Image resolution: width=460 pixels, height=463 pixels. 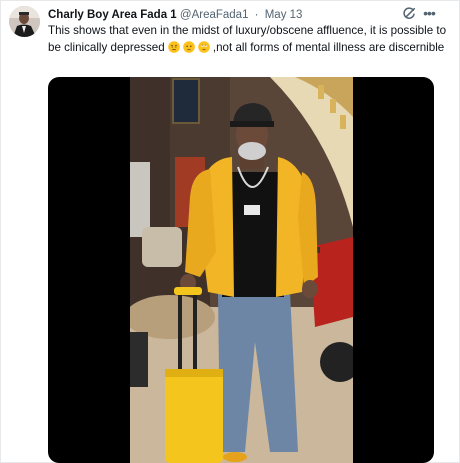 I want to click on face-with-rolling-eyes-emoji-icon, so click(x=204, y=46).